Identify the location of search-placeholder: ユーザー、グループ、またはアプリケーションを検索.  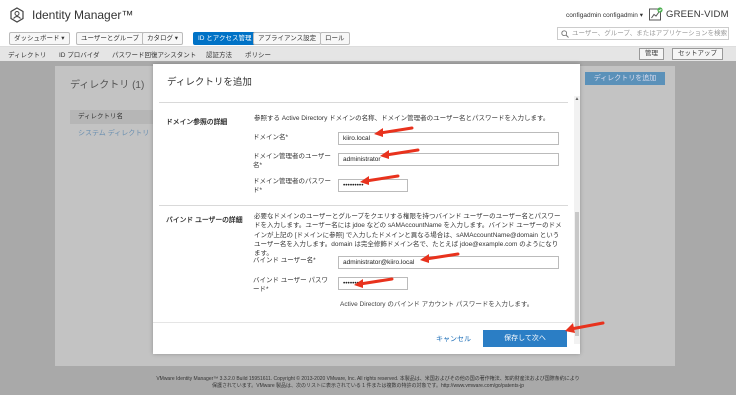
(650, 33).